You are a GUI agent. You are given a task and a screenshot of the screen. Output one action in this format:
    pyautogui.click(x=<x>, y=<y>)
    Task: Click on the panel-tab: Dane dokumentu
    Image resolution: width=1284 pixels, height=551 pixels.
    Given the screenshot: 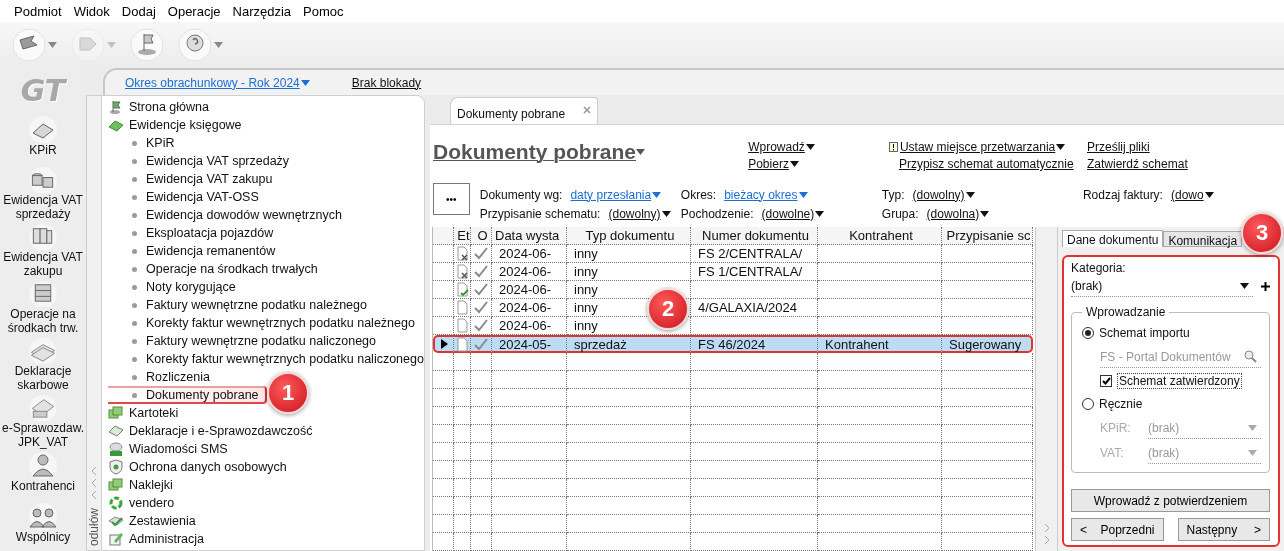 What is the action you would take?
    pyautogui.click(x=1113, y=238)
    